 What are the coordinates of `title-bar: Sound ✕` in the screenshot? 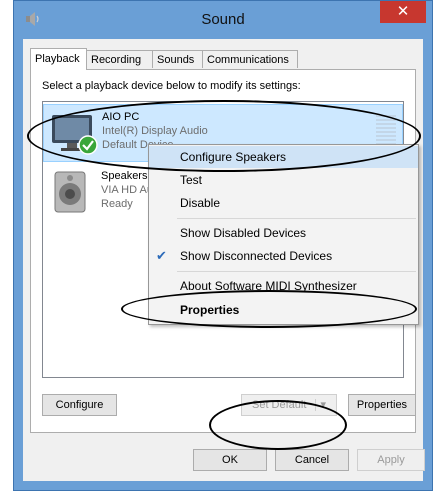 It's located at (223, 21).